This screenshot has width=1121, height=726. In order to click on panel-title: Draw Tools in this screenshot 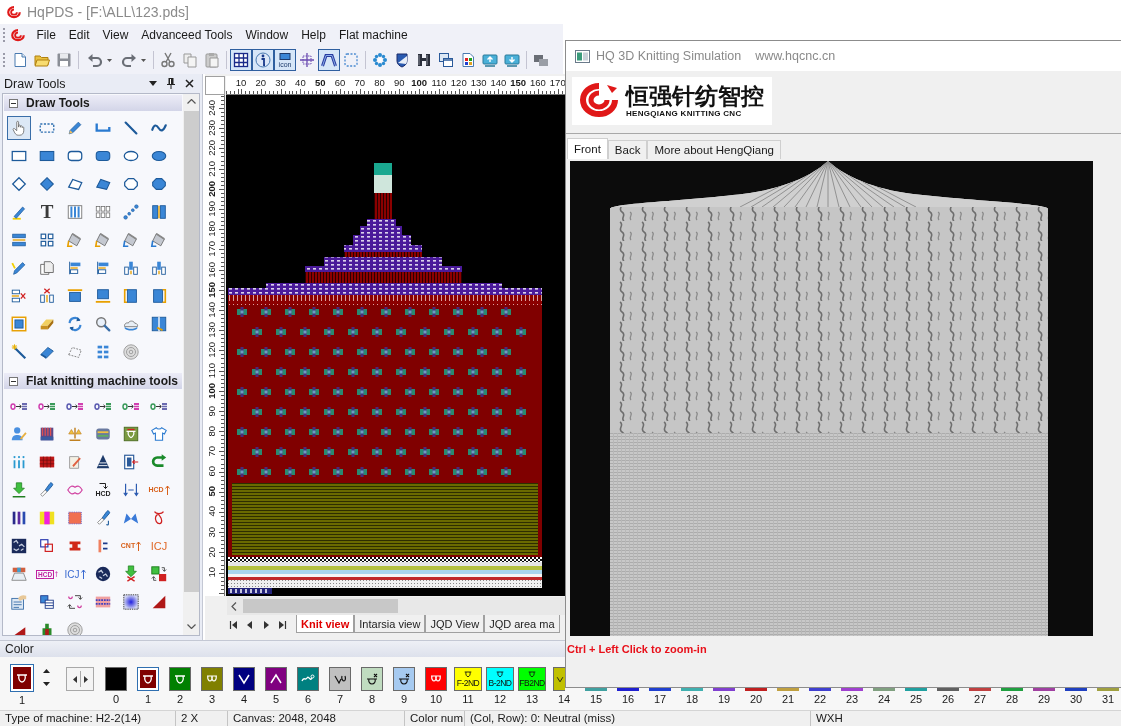, I will do `click(35, 83)`.